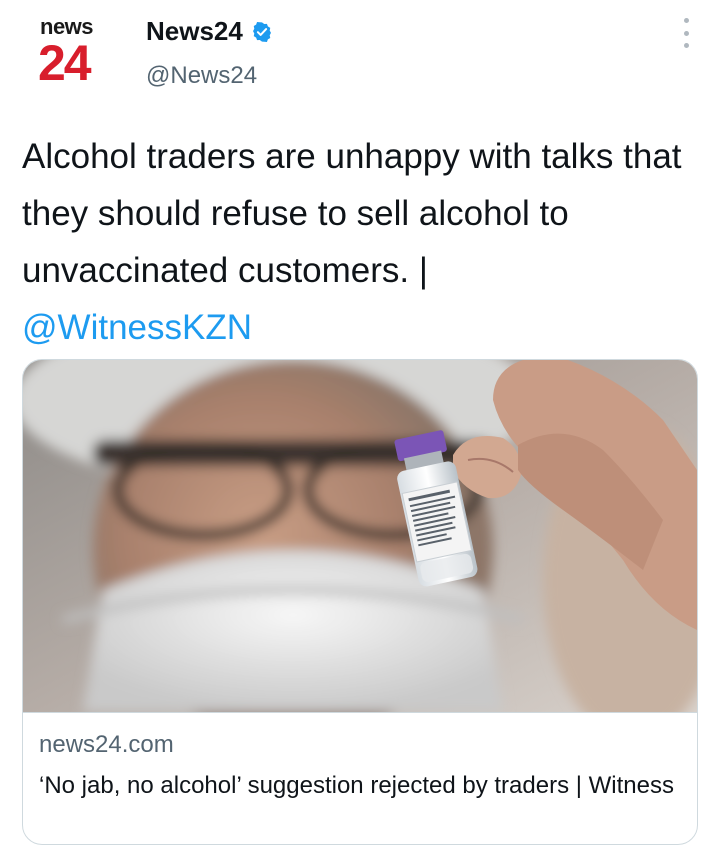  Describe the element at coordinates (137, 327) in the screenshot. I see `mention-link: @WitnessKZN` at that location.